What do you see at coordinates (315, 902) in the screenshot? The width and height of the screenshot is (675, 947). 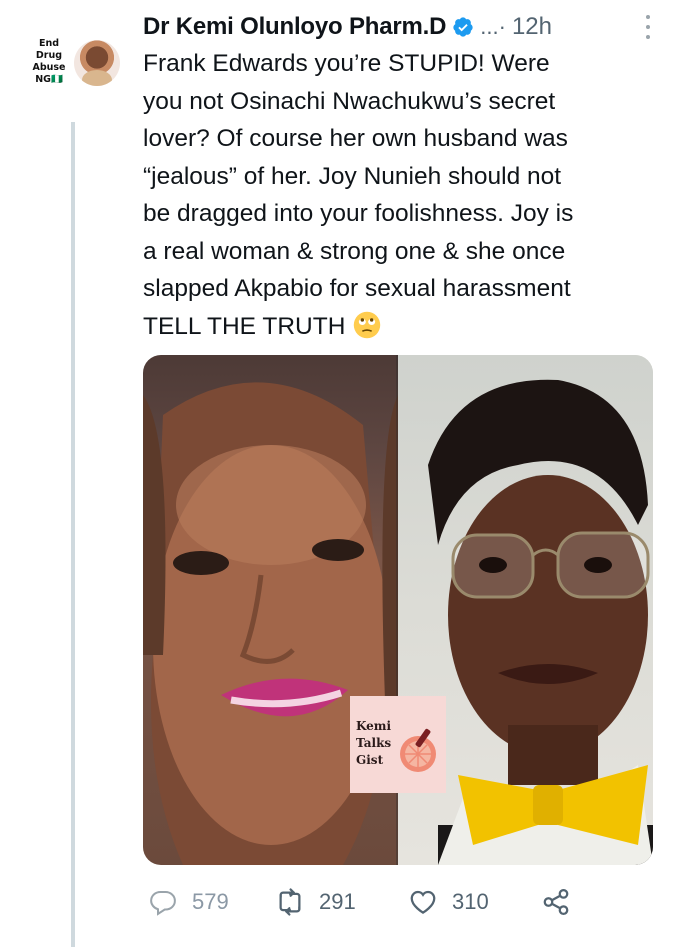 I see `retweet-button: 291` at bounding box center [315, 902].